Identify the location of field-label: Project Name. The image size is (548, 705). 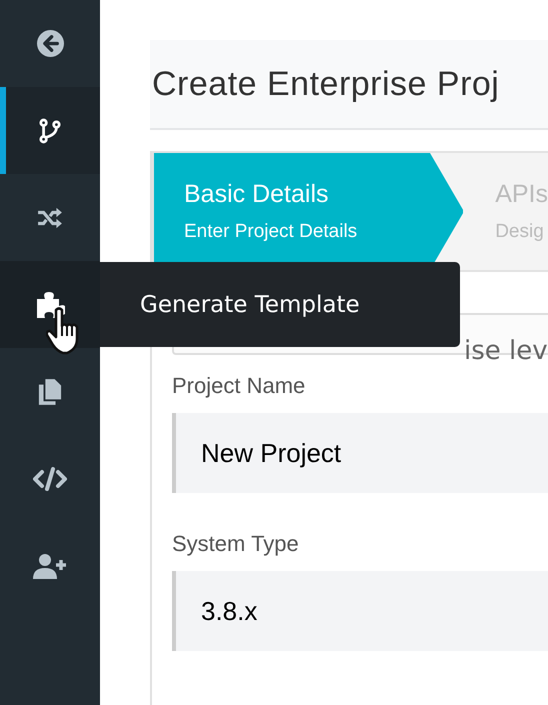
(239, 386).